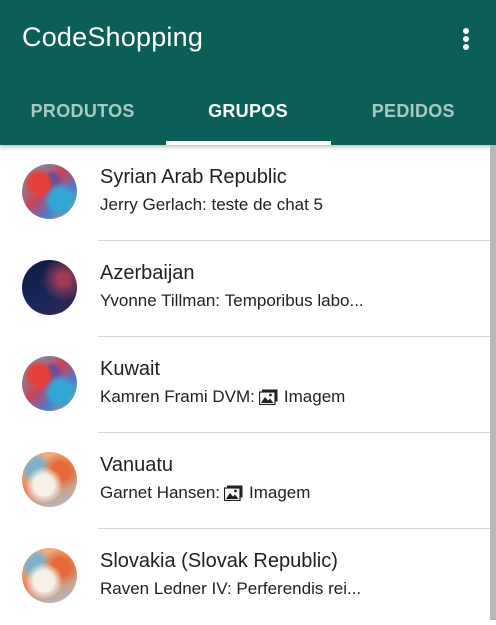 This screenshot has height=625, width=496. What do you see at coordinates (466, 39) in the screenshot?
I see `more-options-button` at bounding box center [466, 39].